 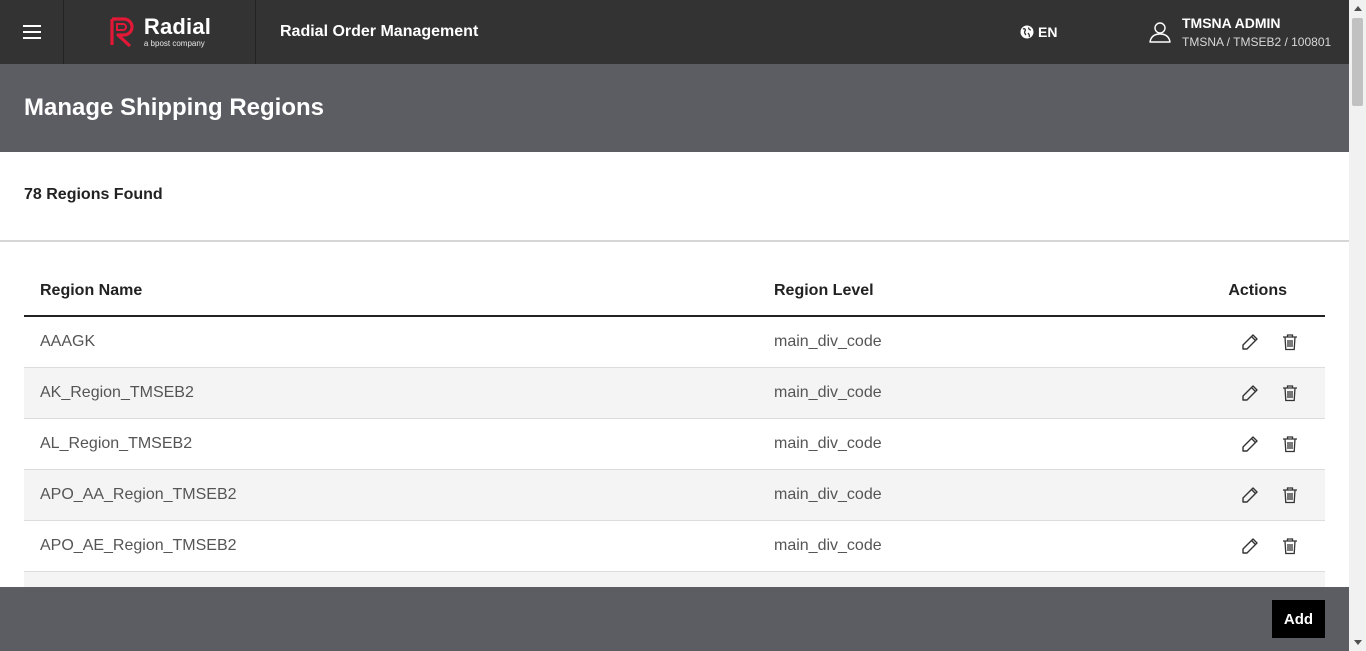 What do you see at coordinates (379, 31) in the screenshot?
I see `app-title: Radial Order Management` at bounding box center [379, 31].